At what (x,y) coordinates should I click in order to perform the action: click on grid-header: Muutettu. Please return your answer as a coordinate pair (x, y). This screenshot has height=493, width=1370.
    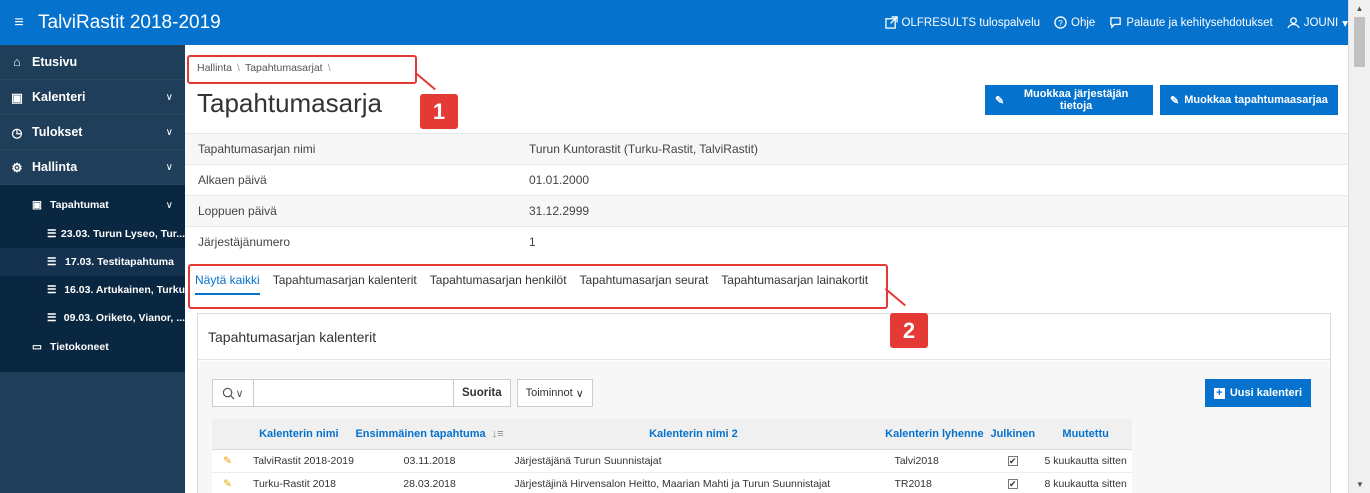
    Looking at the image, I should click on (1085, 434).